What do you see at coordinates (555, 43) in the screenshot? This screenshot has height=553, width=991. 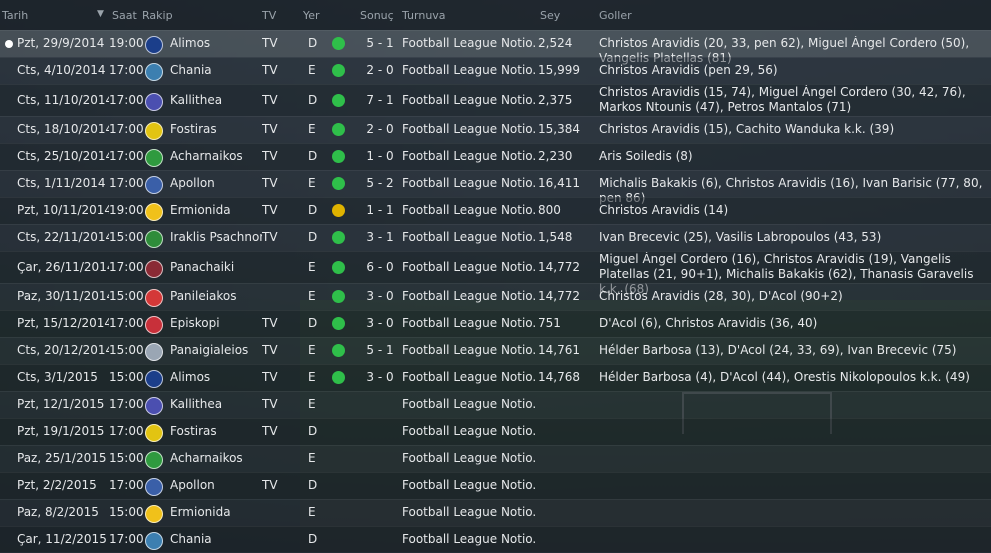 I see `fixture-attendance: 2,524` at bounding box center [555, 43].